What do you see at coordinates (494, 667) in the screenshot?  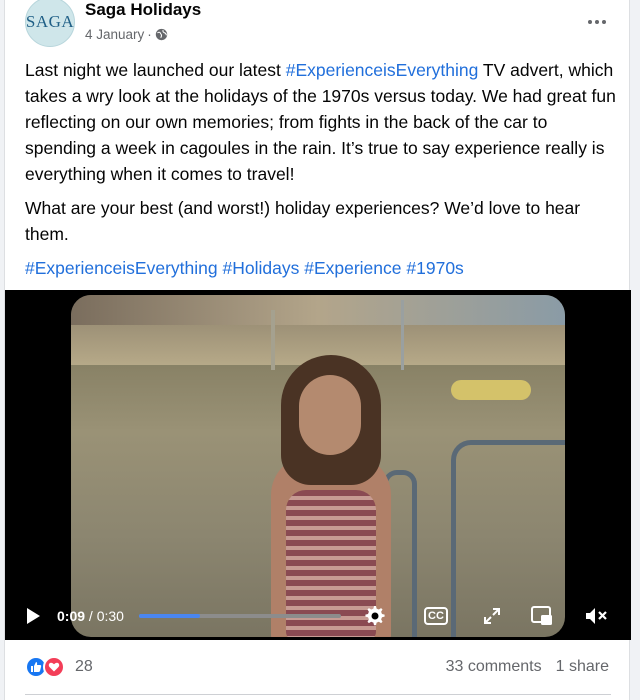 I see `comments-link: 33 comments` at bounding box center [494, 667].